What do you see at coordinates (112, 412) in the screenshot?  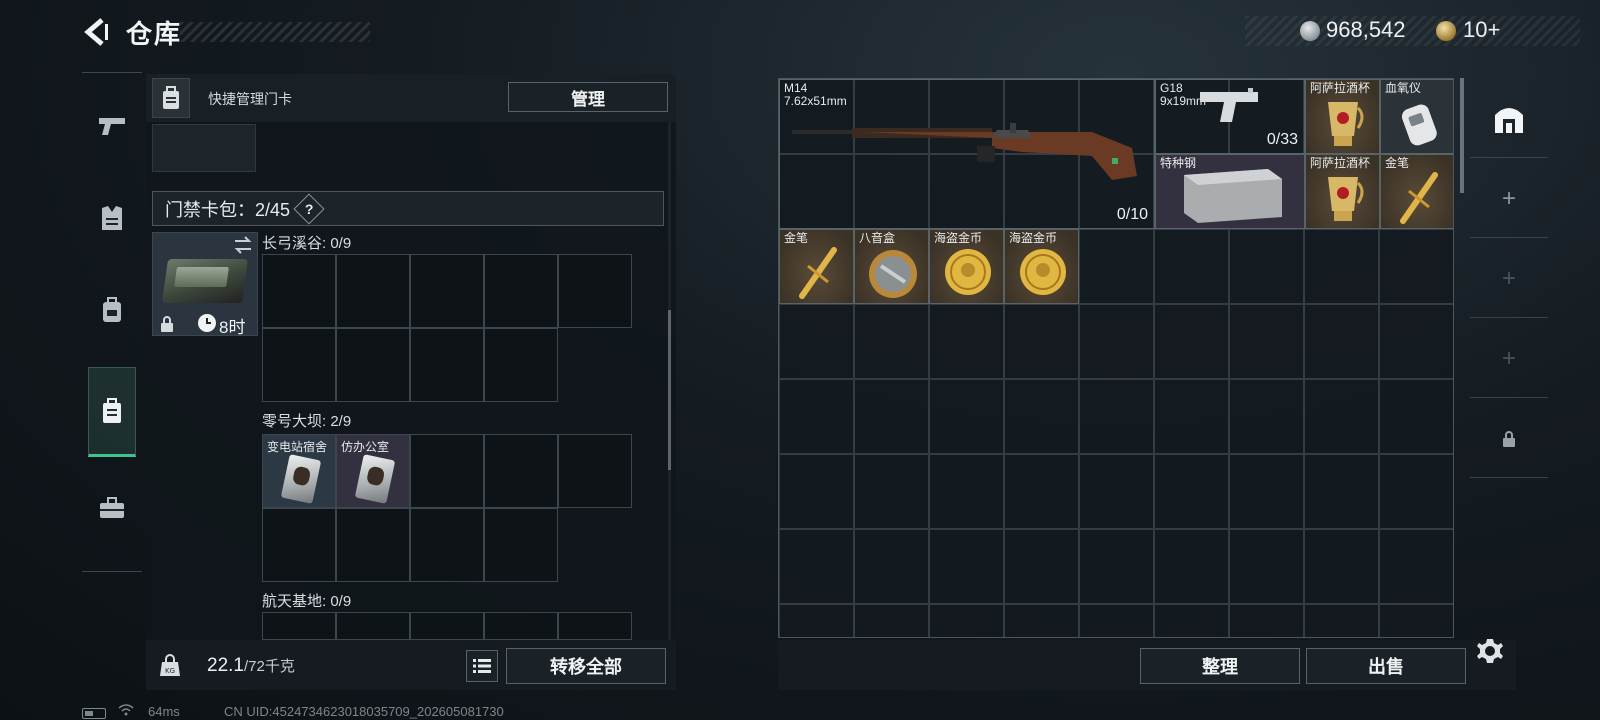 I see `category-keycards` at bounding box center [112, 412].